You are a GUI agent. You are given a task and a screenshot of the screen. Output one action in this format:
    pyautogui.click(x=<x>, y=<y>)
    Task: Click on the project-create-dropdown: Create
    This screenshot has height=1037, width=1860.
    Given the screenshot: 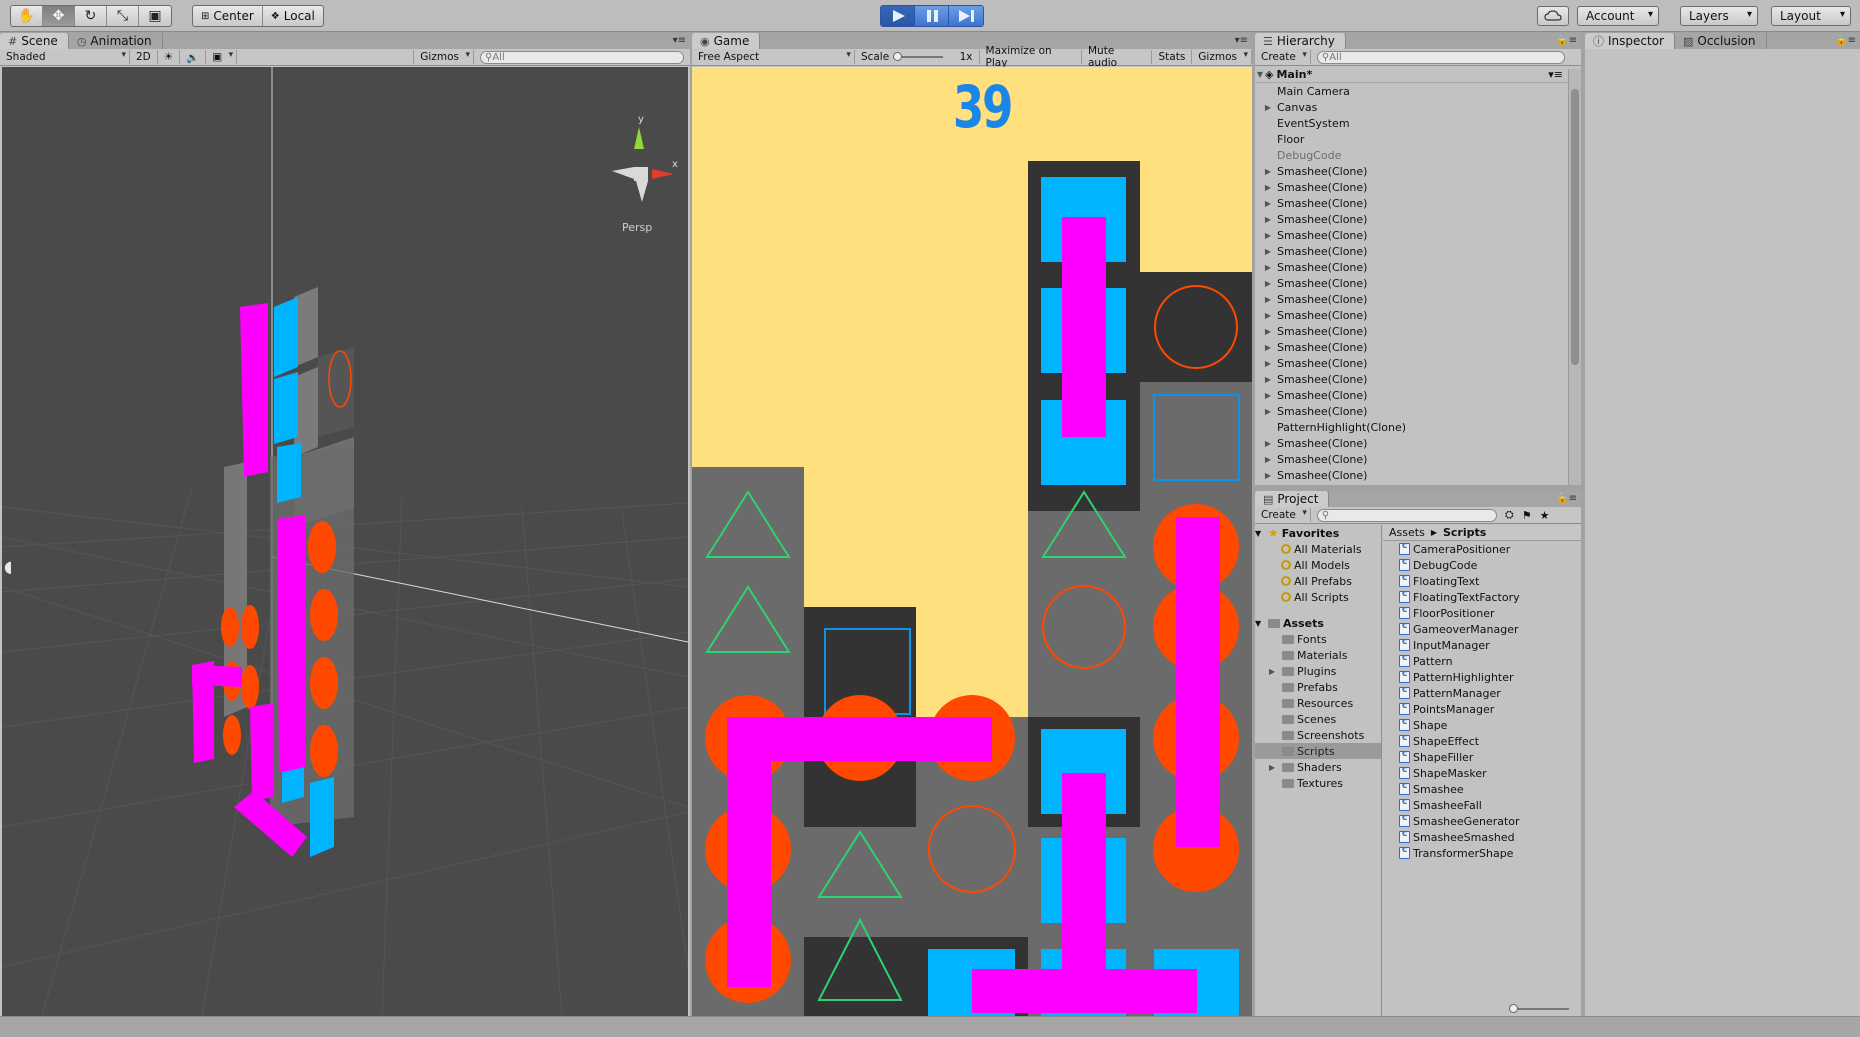 What is the action you would take?
    pyautogui.click(x=1283, y=515)
    